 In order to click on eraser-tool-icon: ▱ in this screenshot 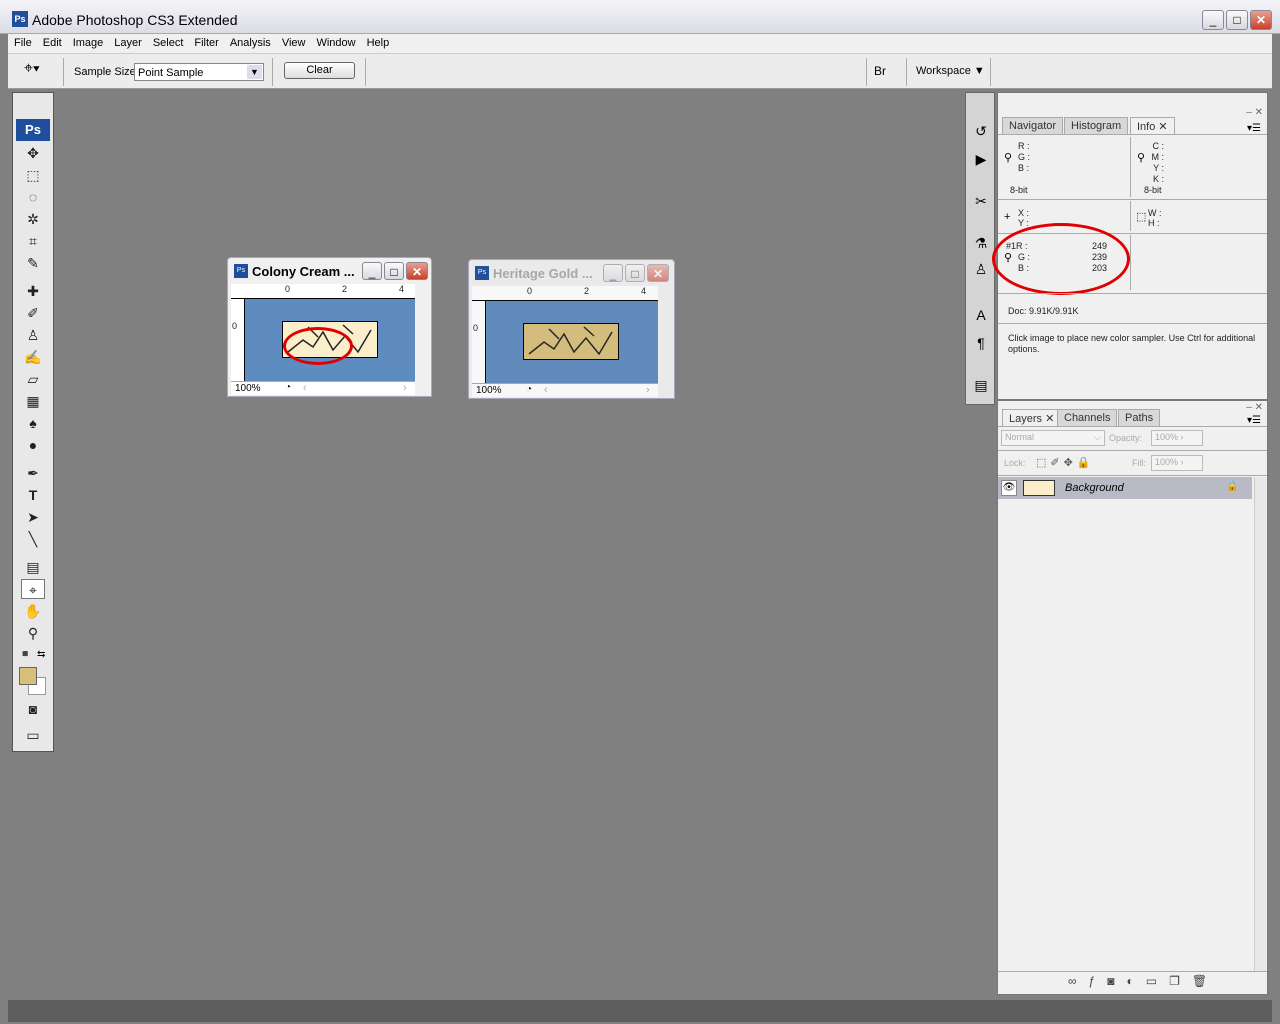, I will do `click(33, 379)`.